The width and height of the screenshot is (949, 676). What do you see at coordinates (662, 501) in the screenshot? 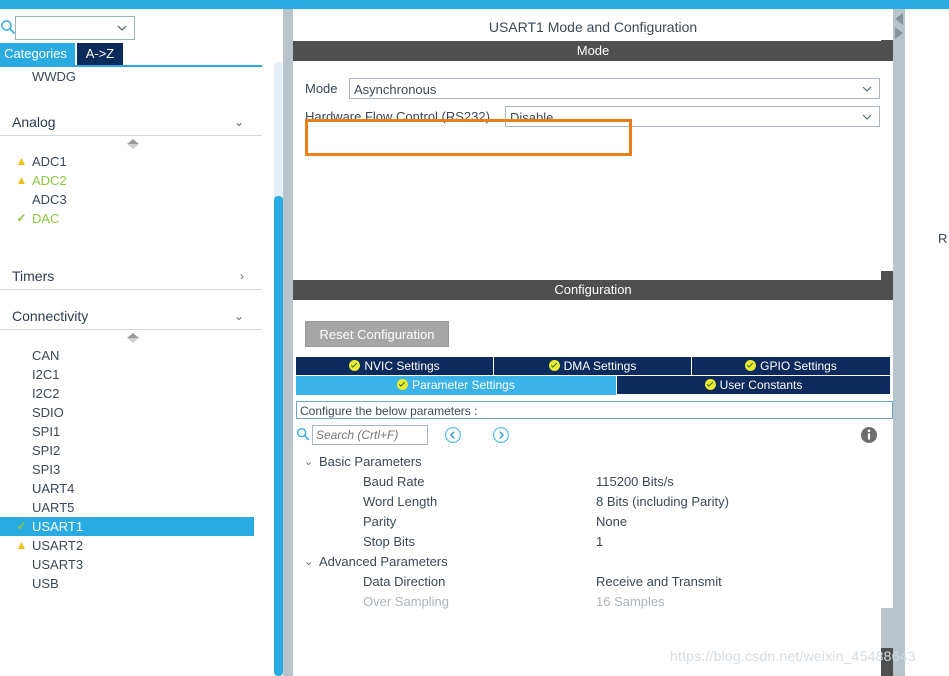
I see `parameter-value: 8 Bits (including Parity)` at bounding box center [662, 501].